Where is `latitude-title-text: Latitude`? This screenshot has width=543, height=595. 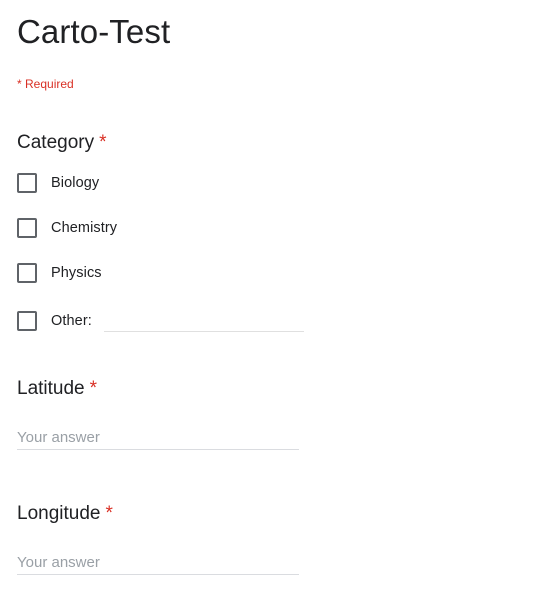 latitude-title-text: Latitude is located at coordinates (51, 388).